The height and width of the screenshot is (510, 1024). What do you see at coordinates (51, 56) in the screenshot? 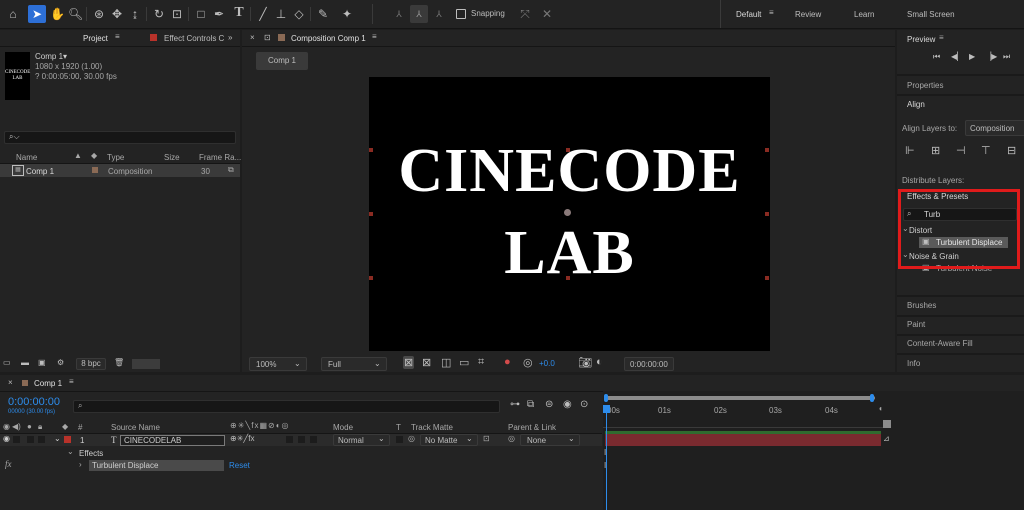
I see `project-comp-name: Comp 1▾` at bounding box center [51, 56].